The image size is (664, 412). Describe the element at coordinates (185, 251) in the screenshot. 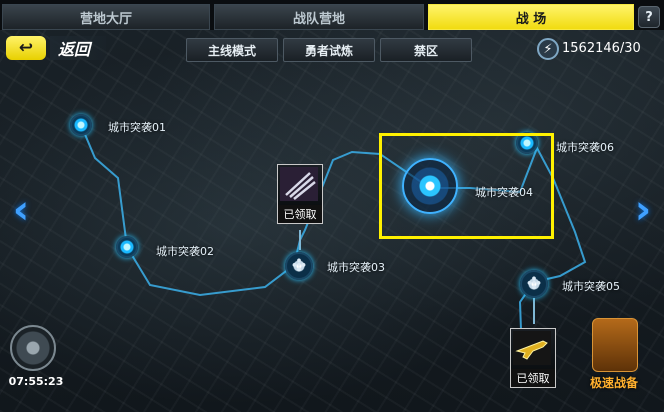

I see `stage-label-02: 城市突袭02` at that location.